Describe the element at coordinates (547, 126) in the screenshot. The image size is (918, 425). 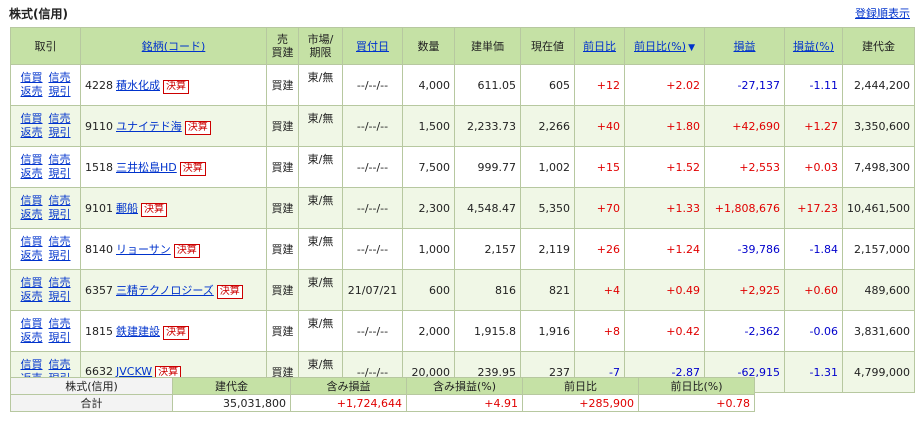
I see `row-price: 2,266` at that location.